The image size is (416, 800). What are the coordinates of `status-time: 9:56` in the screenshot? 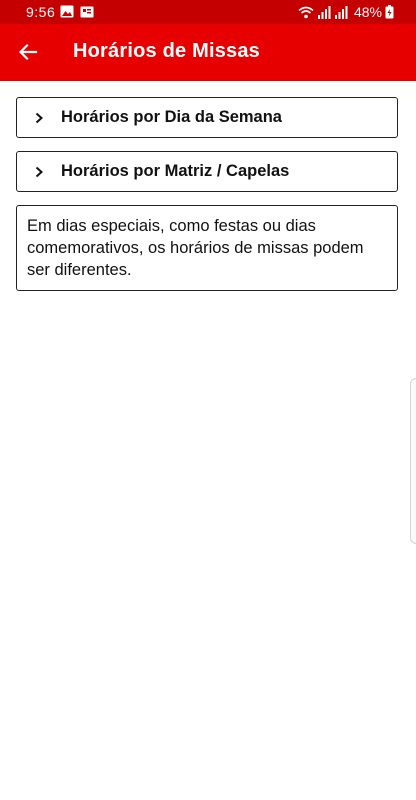 It's located at (41, 12).